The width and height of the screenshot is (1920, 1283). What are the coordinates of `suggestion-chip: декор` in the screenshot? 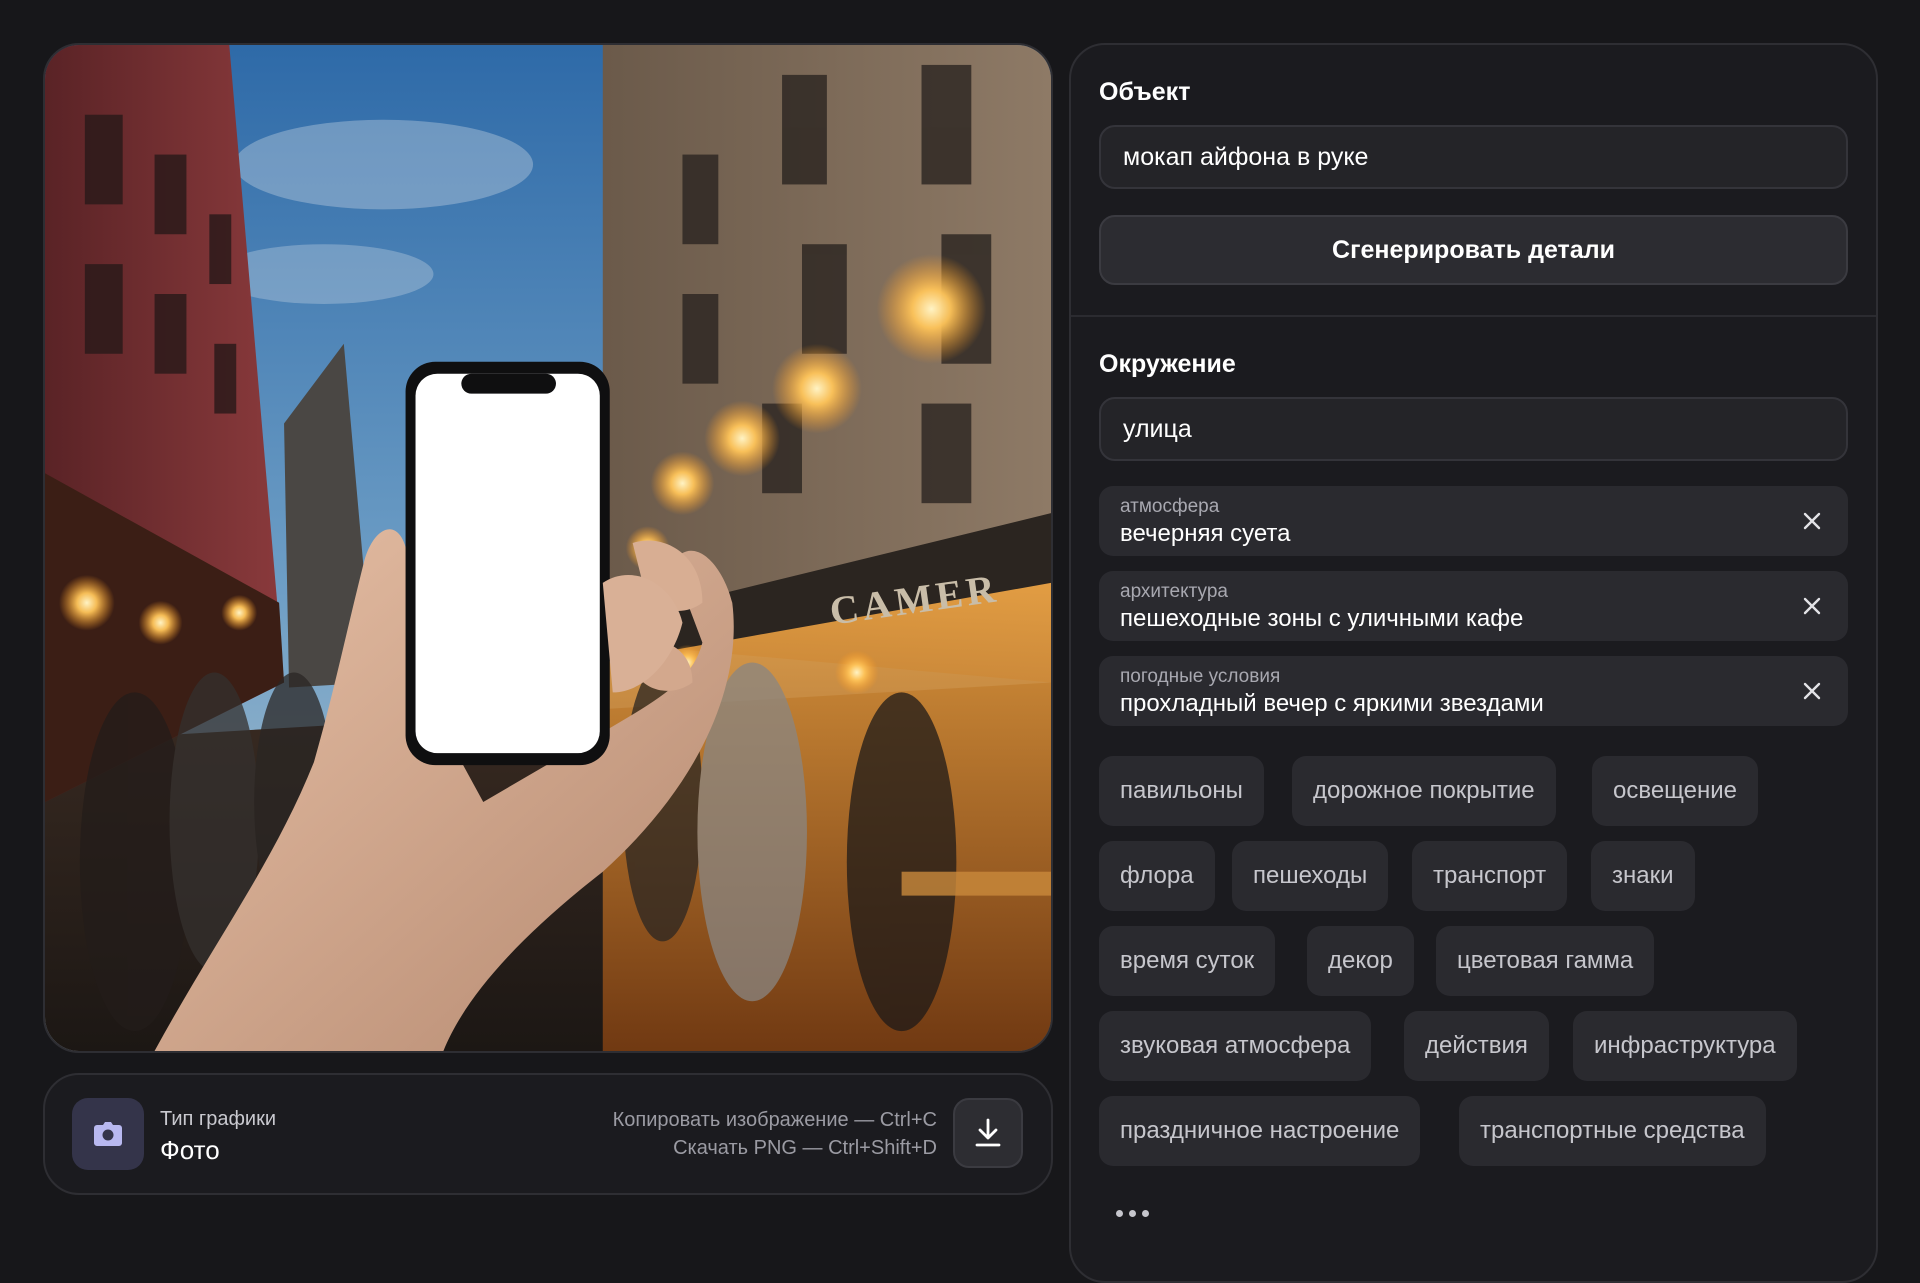 It's located at (1360, 961).